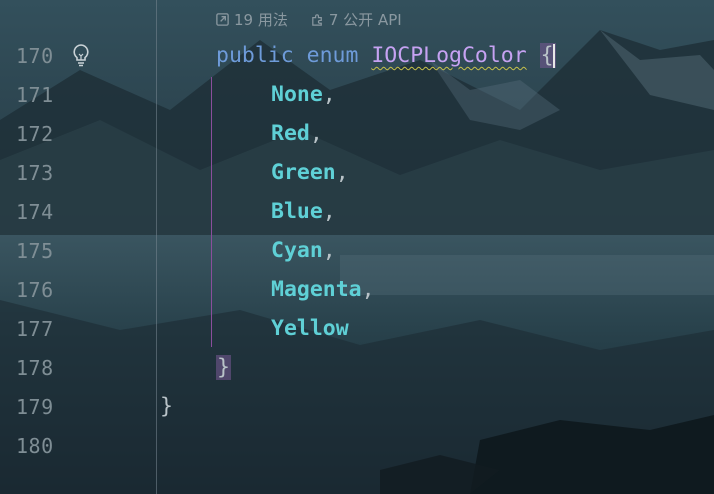  What do you see at coordinates (81, 55) in the screenshot?
I see `lightbulb-icon` at bounding box center [81, 55].